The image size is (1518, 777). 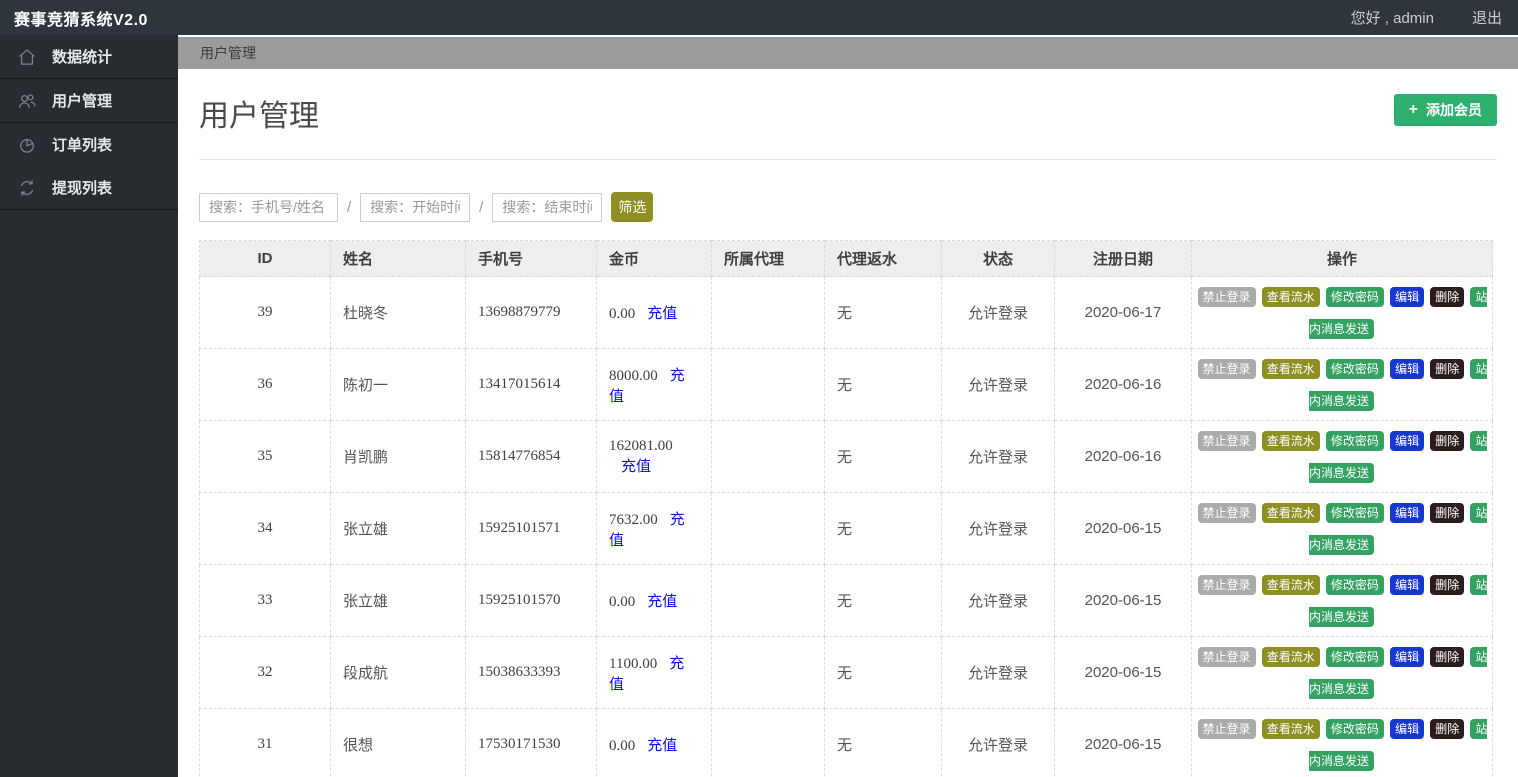 What do you see at coordinates (398, 258) in the screenshot?
I see `col-header-name: 姓名` at bounding box center [398, 258].